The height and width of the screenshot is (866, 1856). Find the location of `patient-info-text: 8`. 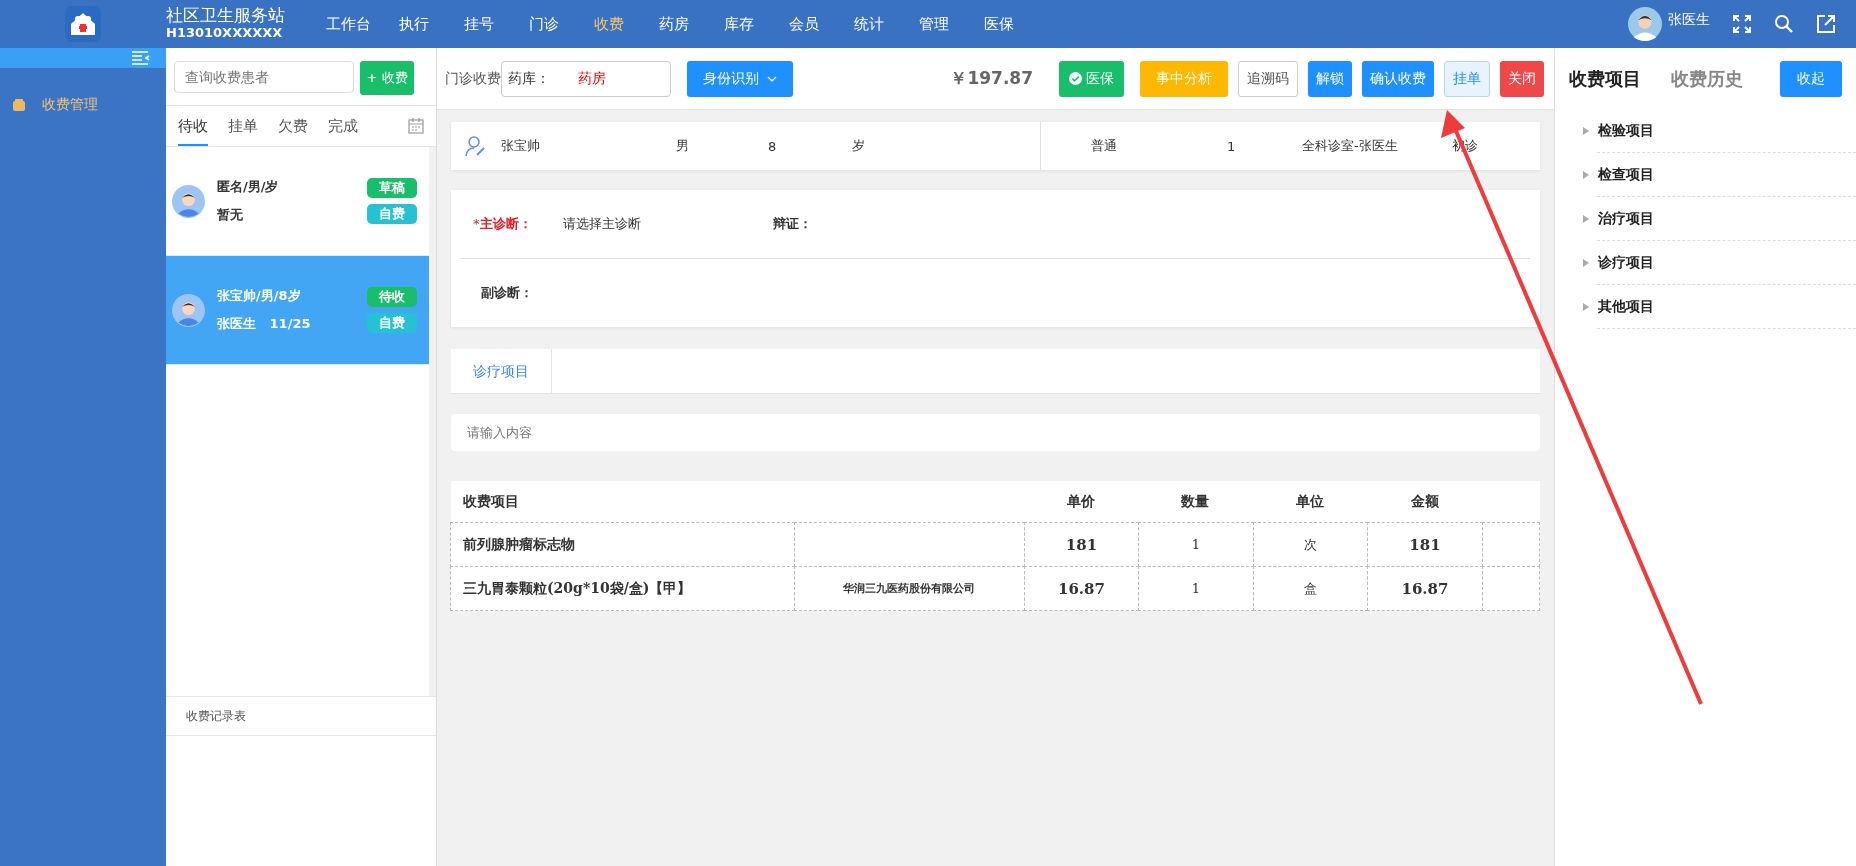

patient-info-text: 8 is located at coordinates (773, 146).